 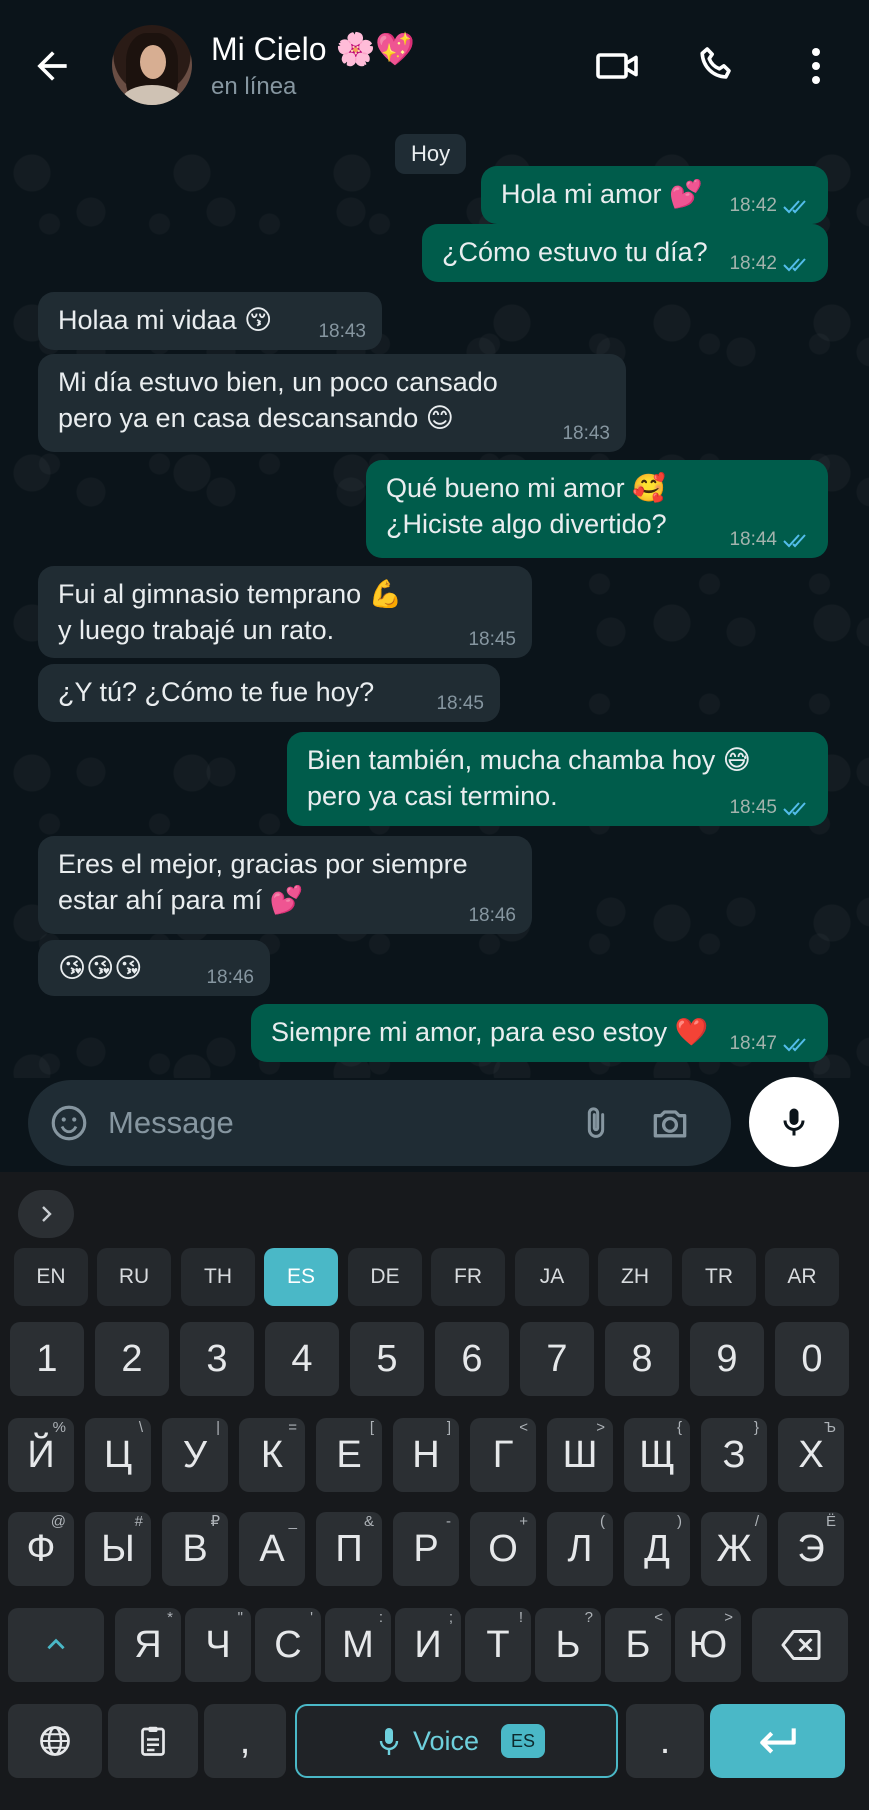 What do you see at coordinates (41, 1549) in the screenshot?
I see `letter-key: Ф @` at bounding box center [41, 1549].